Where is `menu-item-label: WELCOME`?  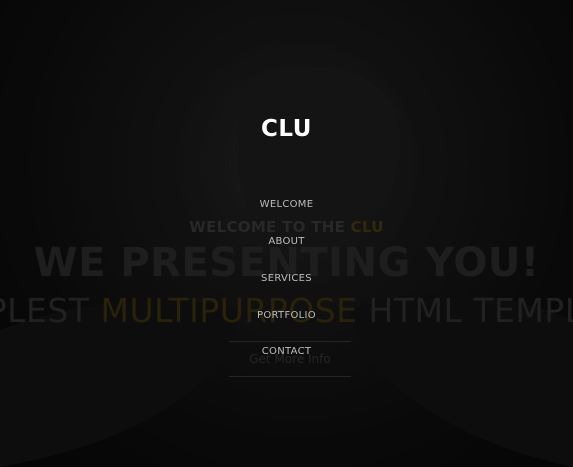
menu-item-label: WELCOME is located at coordinates (287, 204).